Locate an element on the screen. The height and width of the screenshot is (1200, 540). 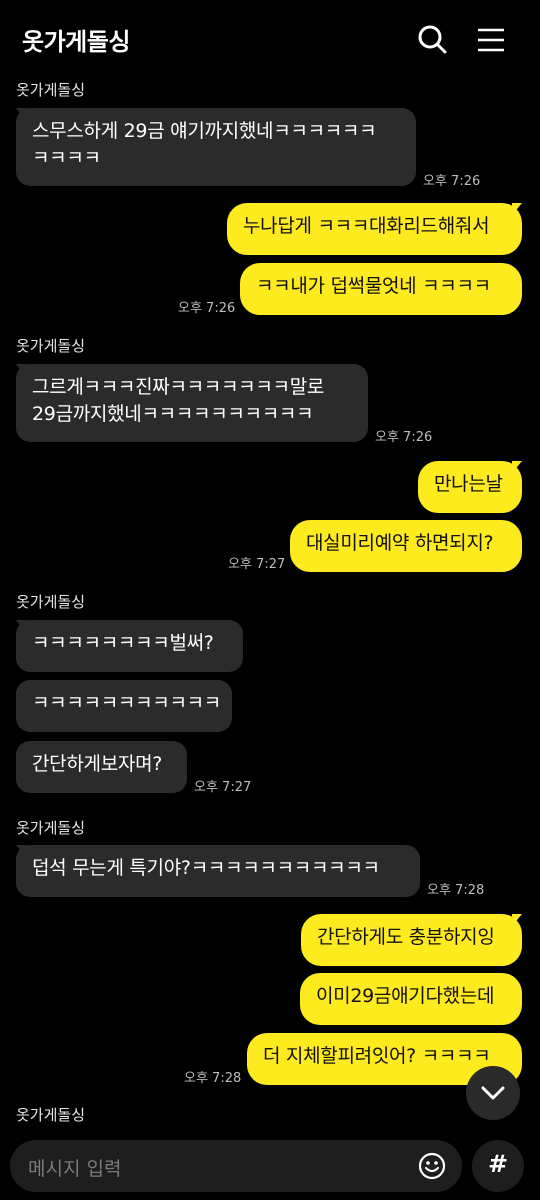
emoji-icon is located at coordinates (432, 1166).